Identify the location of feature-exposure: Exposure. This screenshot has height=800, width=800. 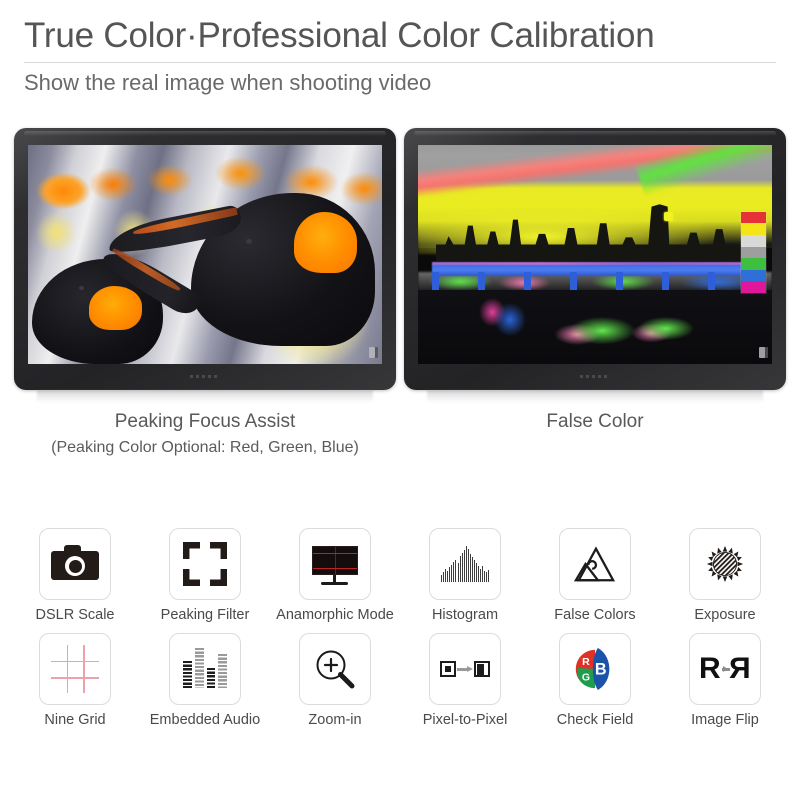
(725, 575).